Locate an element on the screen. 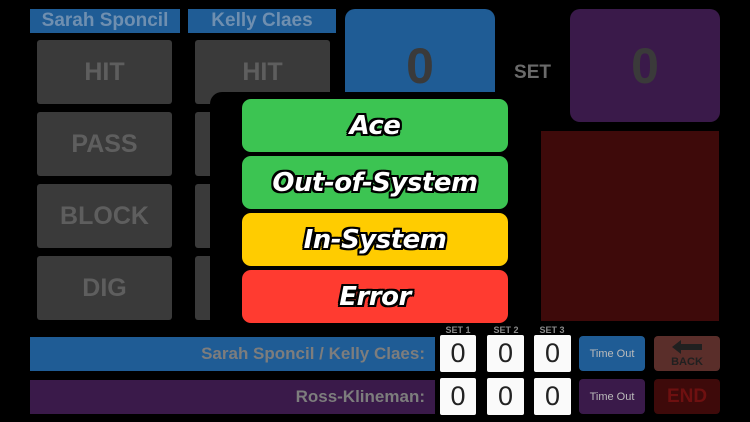  set-label: SET is located at coordinates (532, 72).